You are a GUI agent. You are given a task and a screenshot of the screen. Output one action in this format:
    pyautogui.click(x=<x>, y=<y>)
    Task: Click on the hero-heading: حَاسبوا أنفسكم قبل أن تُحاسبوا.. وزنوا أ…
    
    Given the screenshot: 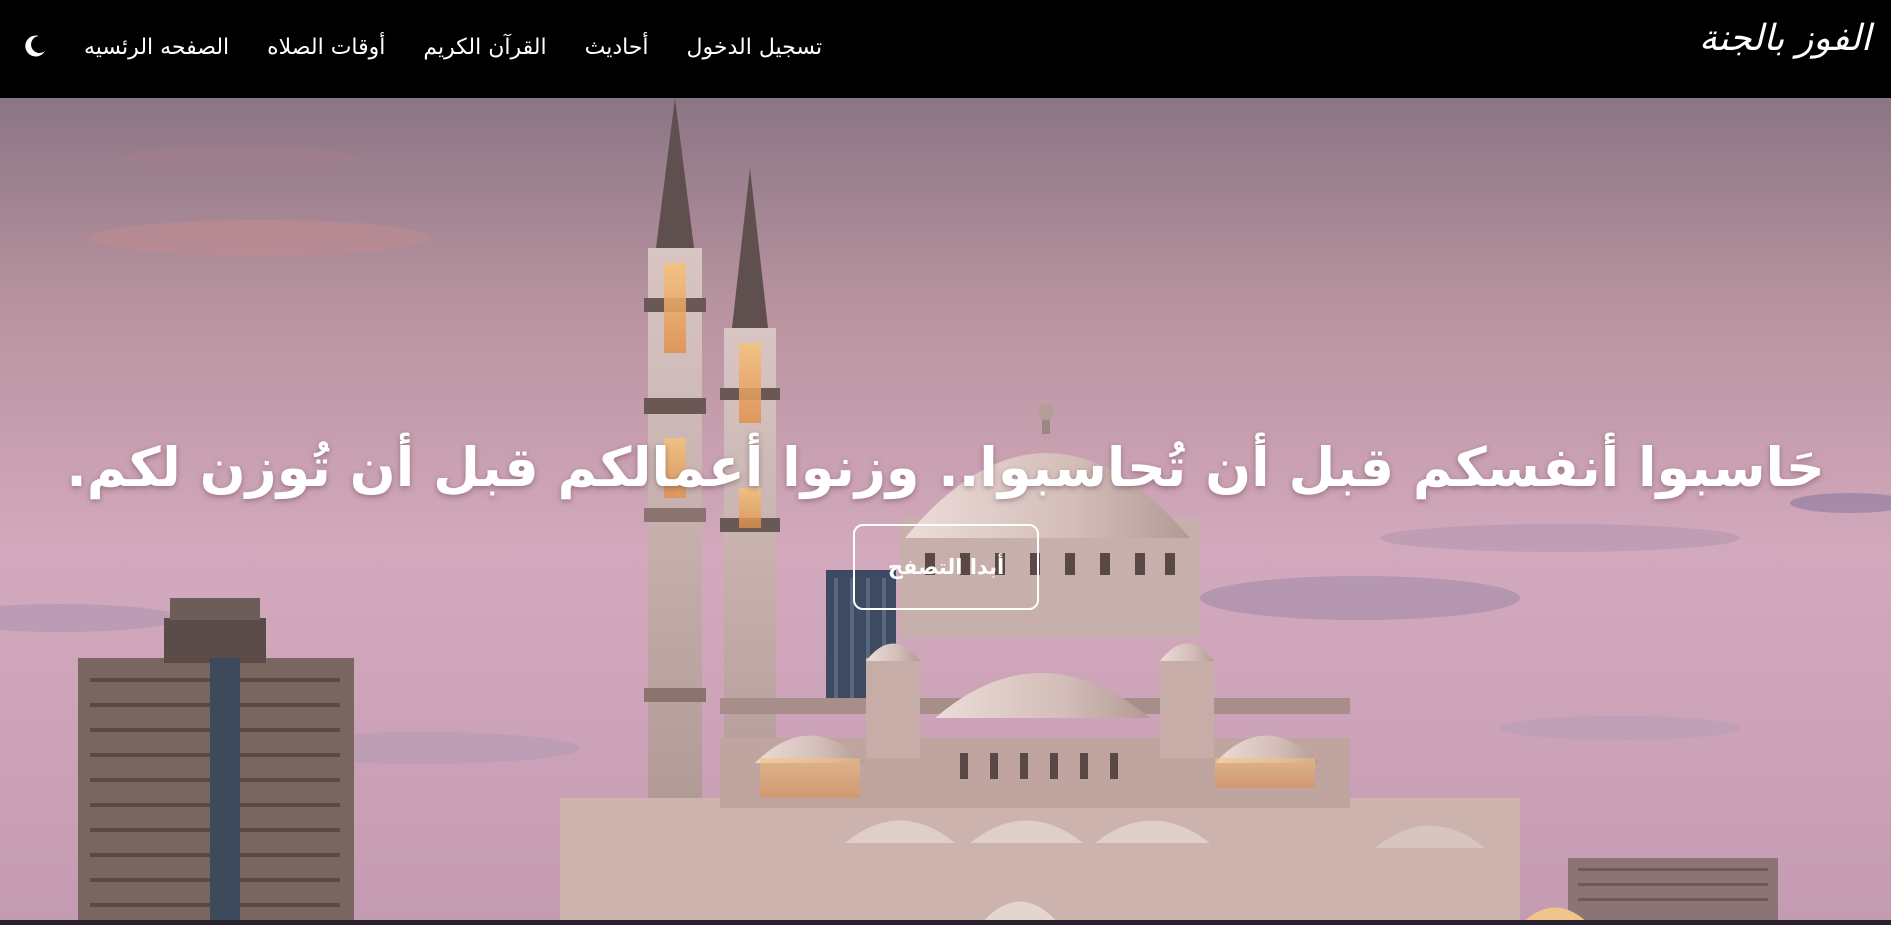 What is the action you would take?
    pyautogui.click(x=945, y=467)
    